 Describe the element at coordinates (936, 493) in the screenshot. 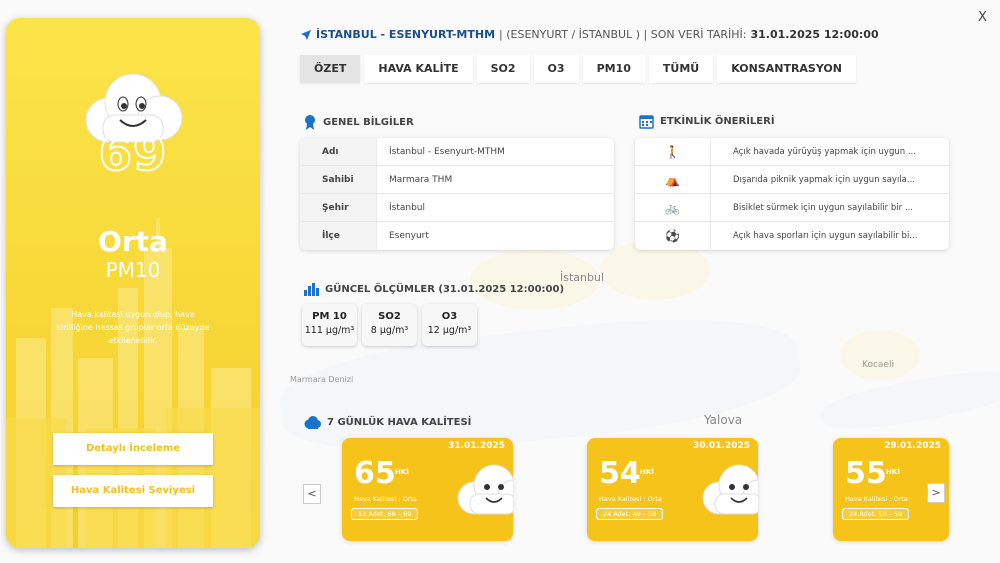

I see `next-day-button: >` at that location.